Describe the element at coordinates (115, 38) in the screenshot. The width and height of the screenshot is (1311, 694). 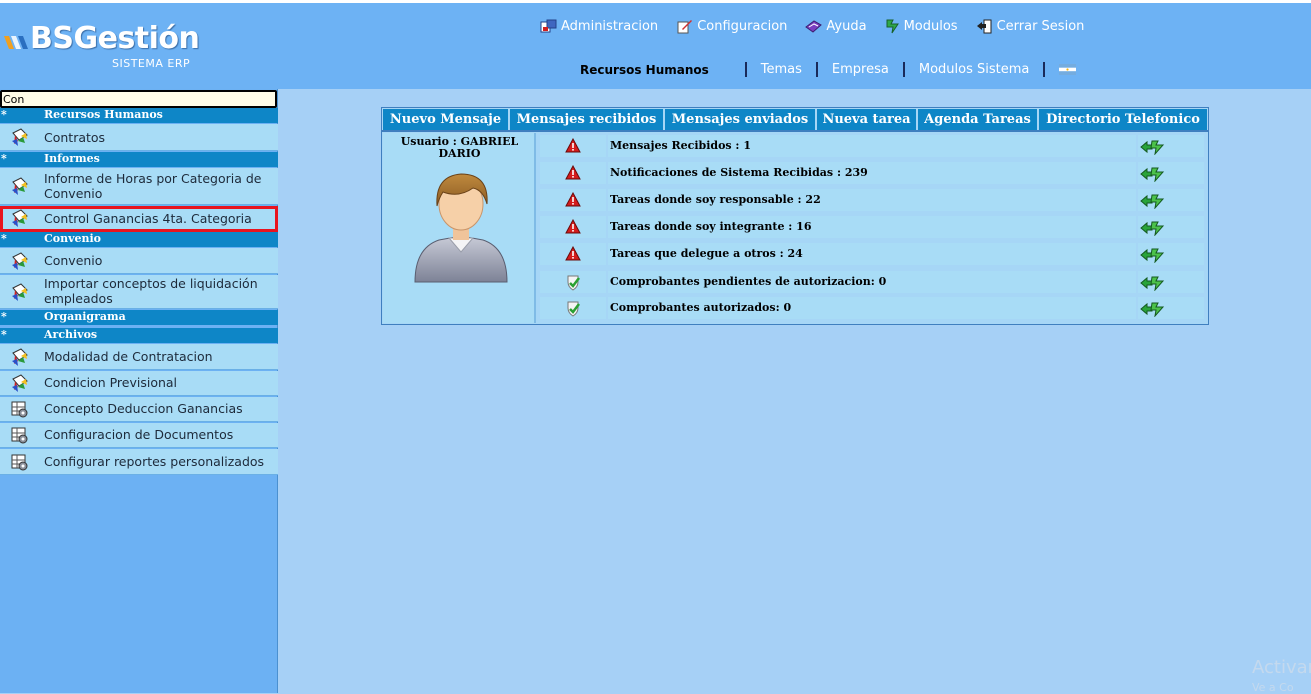
I see `brand-name: BSGestión` at that location.